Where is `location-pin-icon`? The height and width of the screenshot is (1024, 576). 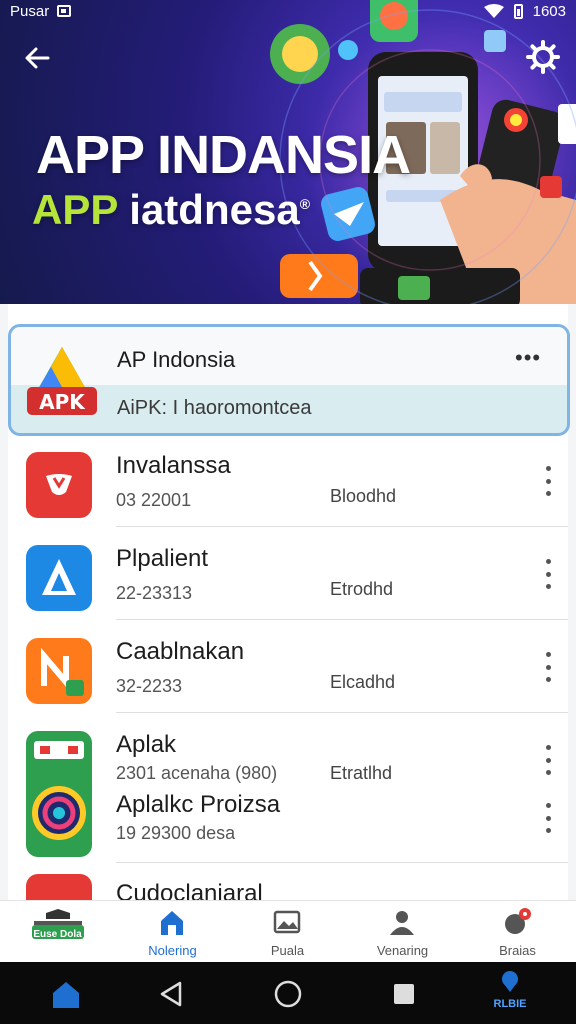
location-pin-icon is located at coordinates (510, 981).